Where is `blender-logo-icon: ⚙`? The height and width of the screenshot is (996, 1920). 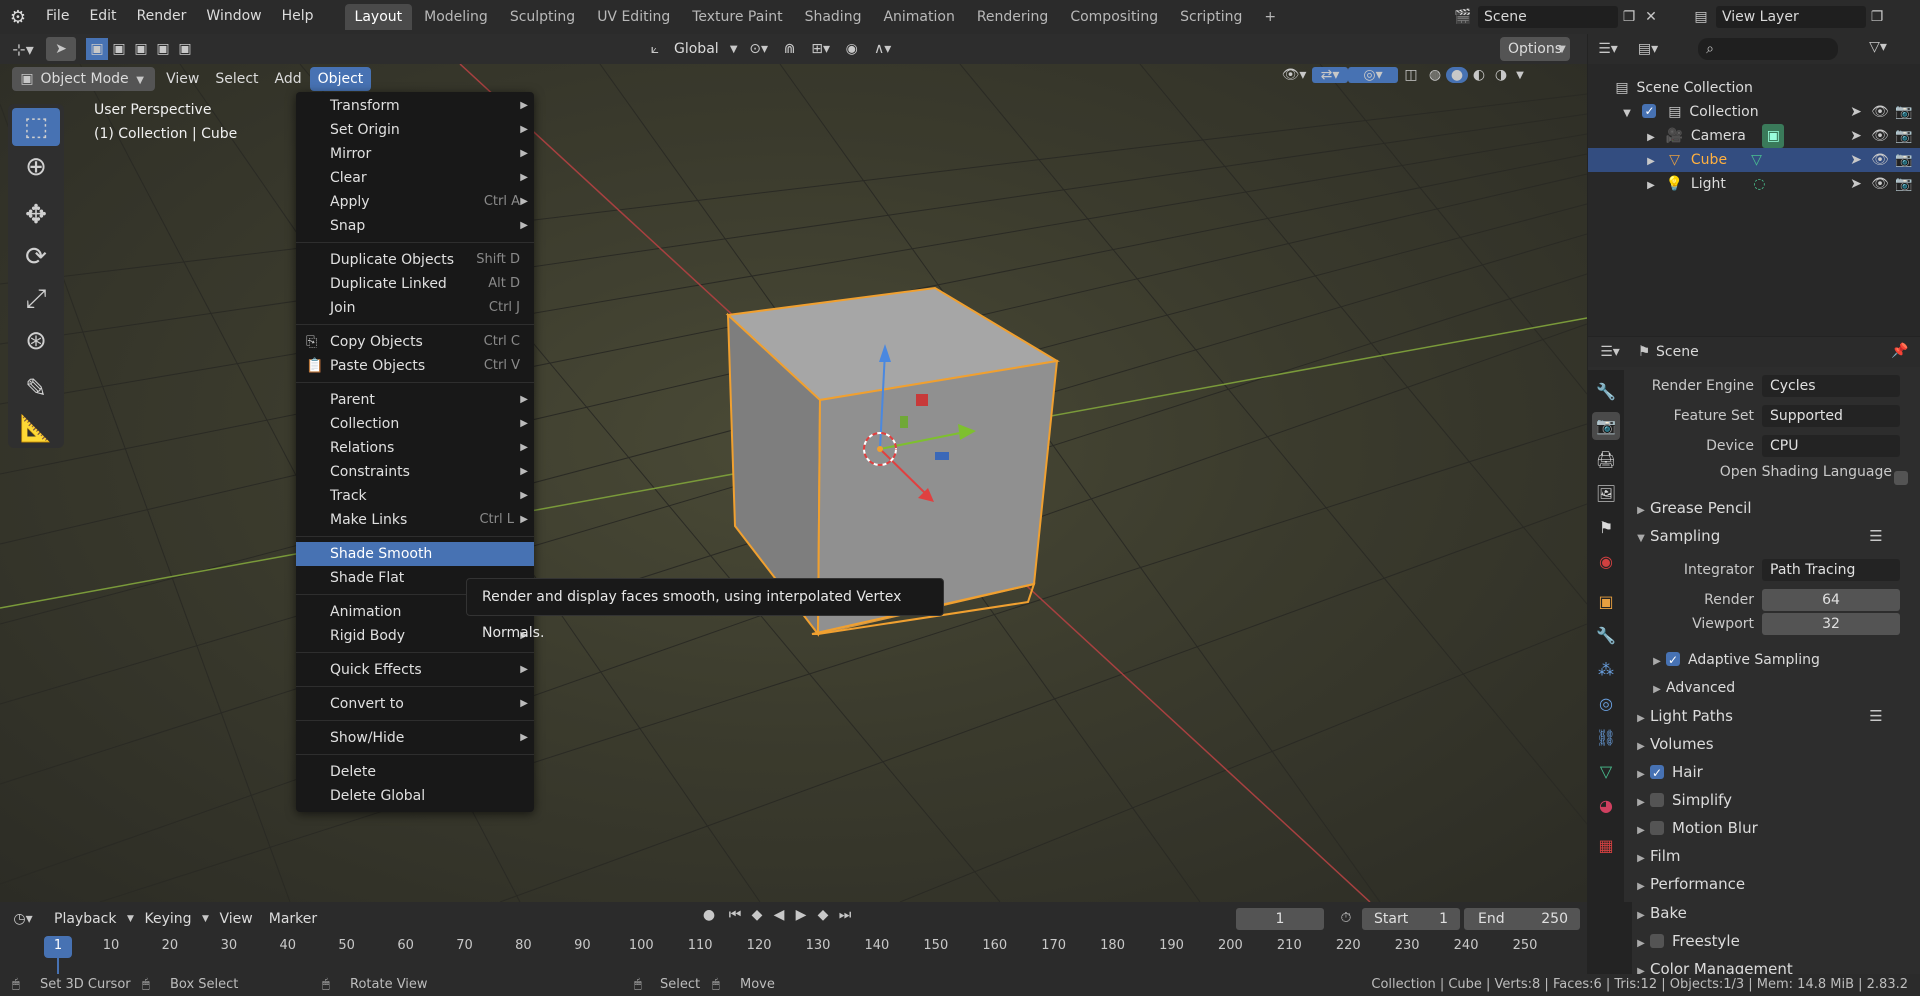
blender-logo-icon: ⚙ is located at coordinates (18, 17).